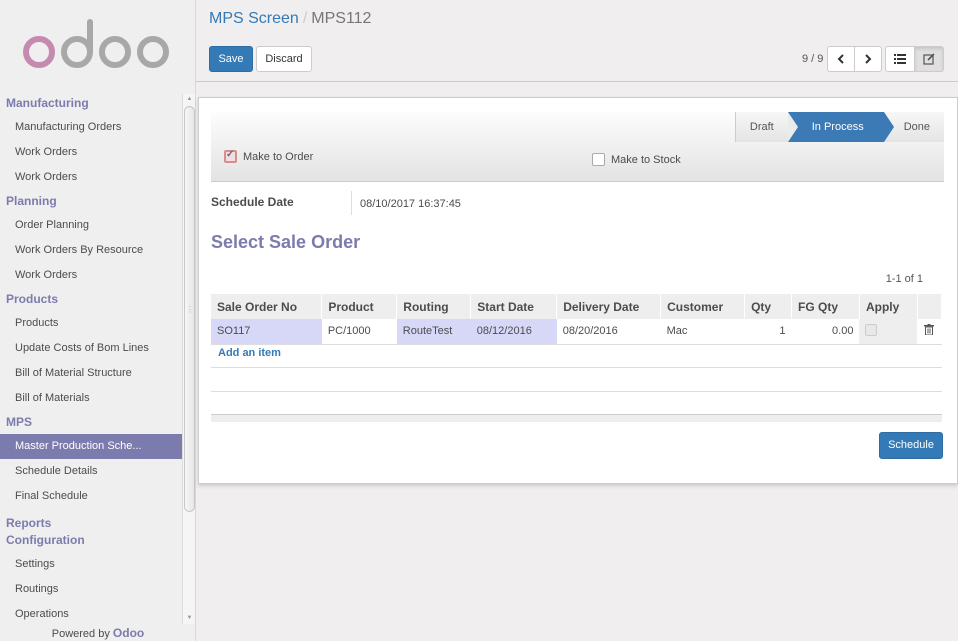  Describe the element at coordinates (888, 306) in the screenshot. I see `column-header-apply: Apply` at that location.